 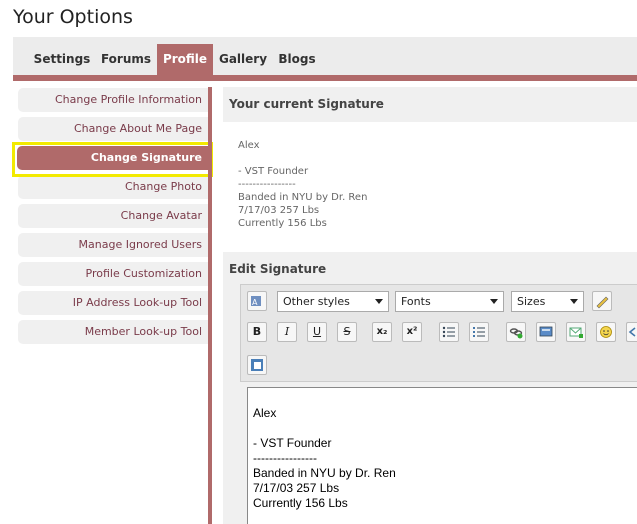 What do you see at coordinates (449, 301) in the screenshot?
I see `font-select: Fonts` at bounding box center [449, 301].